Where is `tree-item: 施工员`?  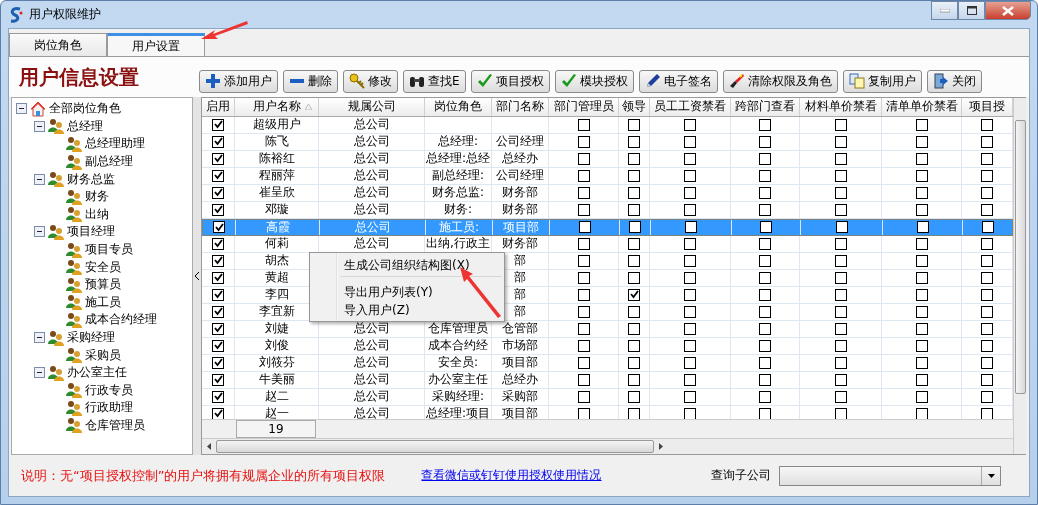 tree-item: 施工员 is located at coordinates (103, 302).